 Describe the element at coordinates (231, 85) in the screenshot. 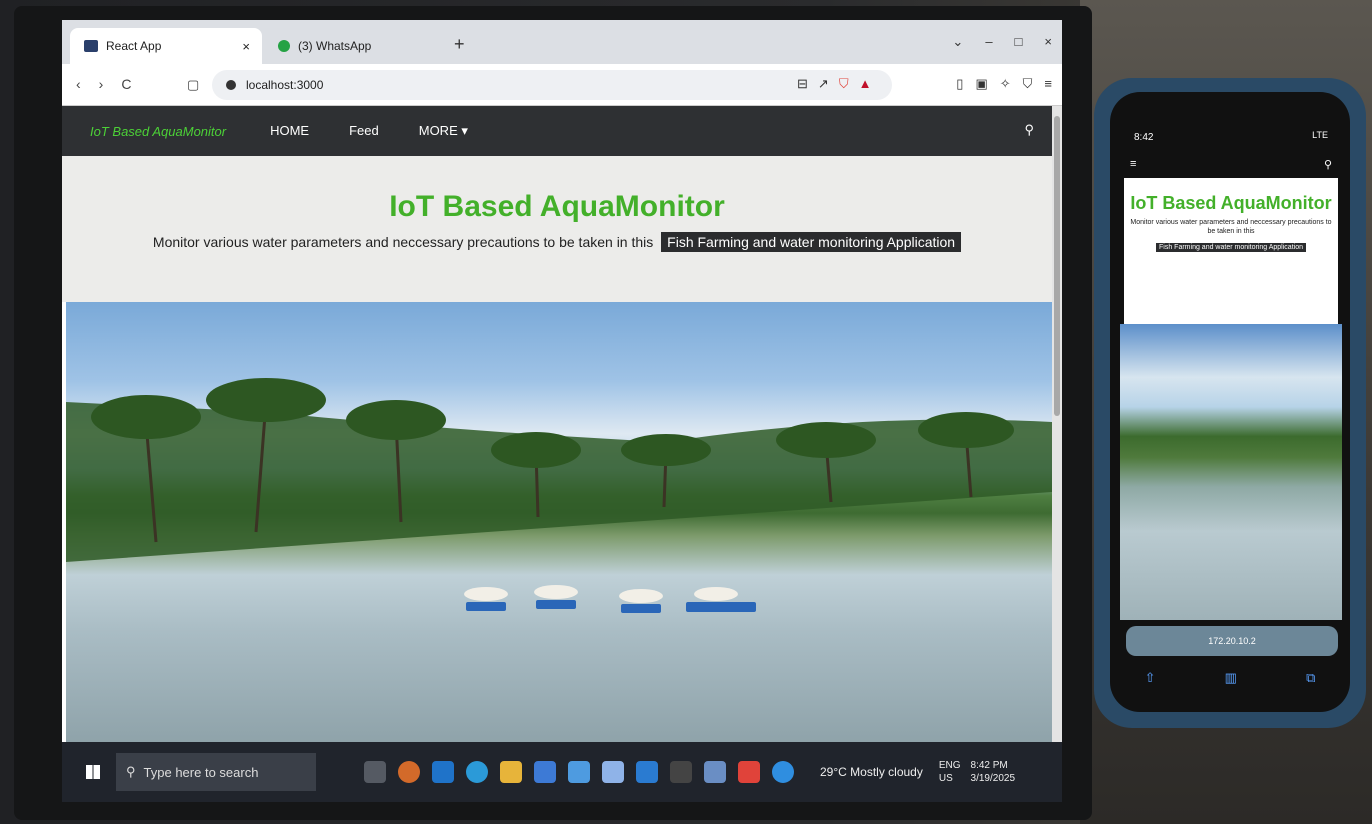

I see `site-info-icon` at that location.